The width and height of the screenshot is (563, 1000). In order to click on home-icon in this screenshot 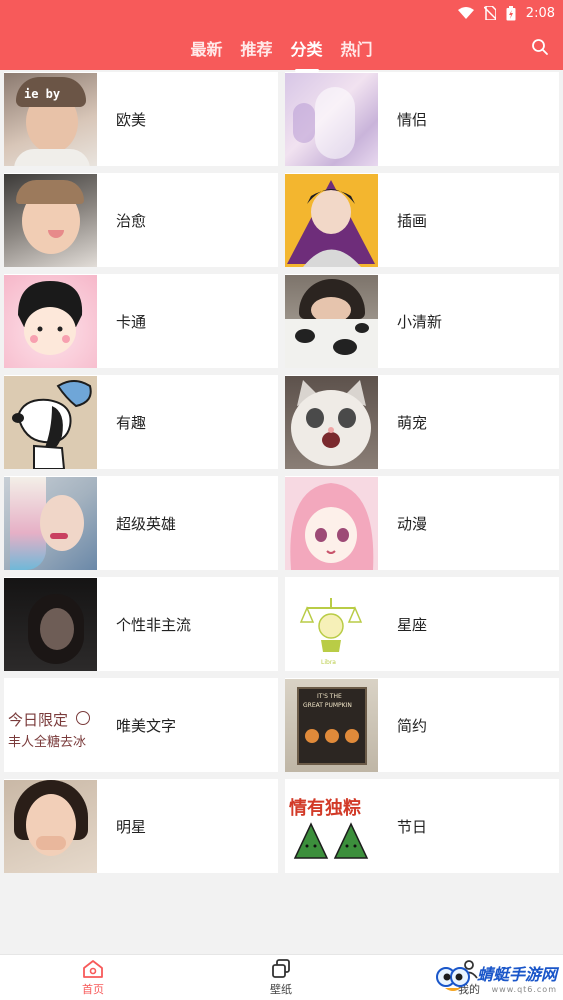, I will do `click(93, 969)`.